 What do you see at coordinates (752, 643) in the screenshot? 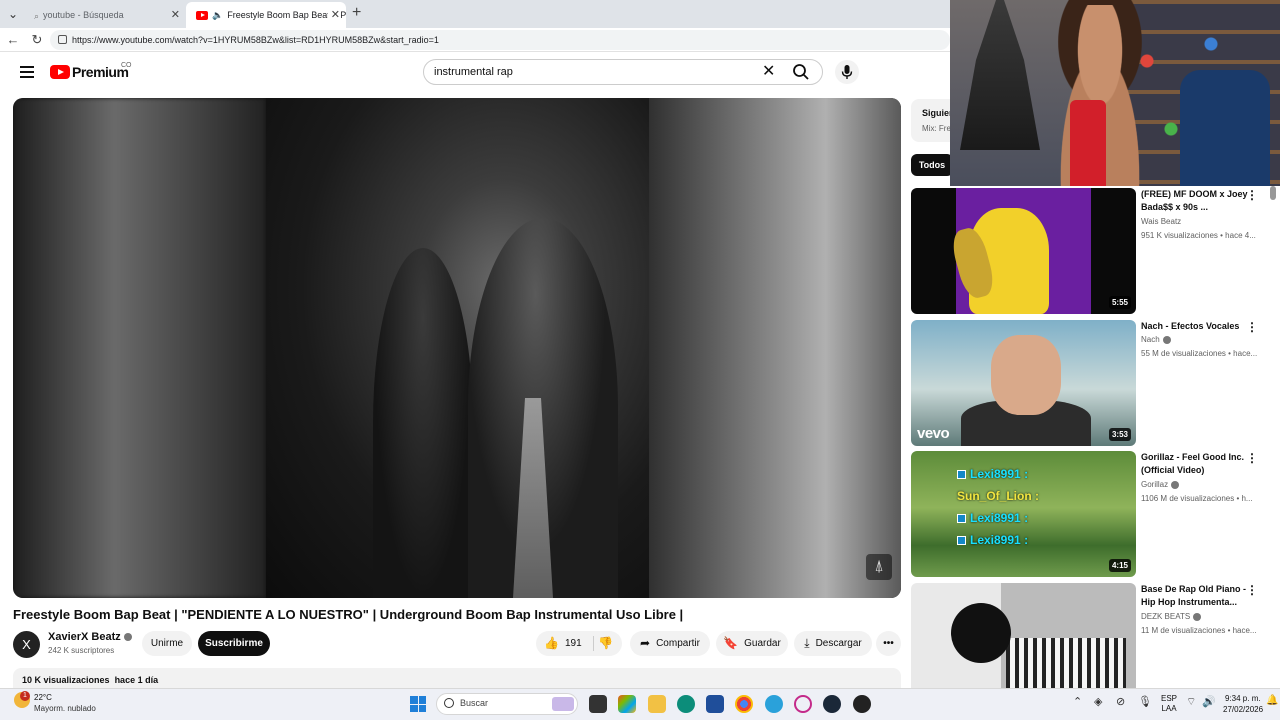
I see `save-button: 🔖 Guardar` at bounding box center [752, 643].